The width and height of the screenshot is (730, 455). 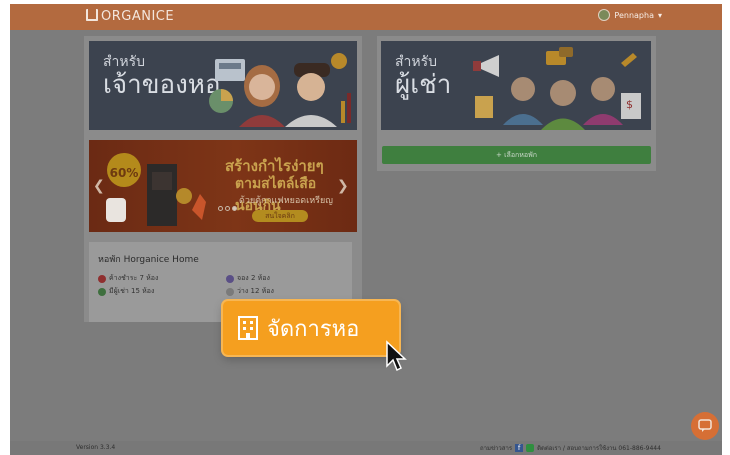 I want to click on brand-name: ORGANICE, so click(x=138, y=16).